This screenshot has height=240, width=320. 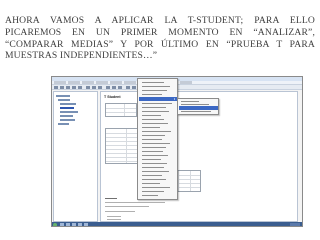 I want to click on compare-means-submenu, so click(x=198, y=106).